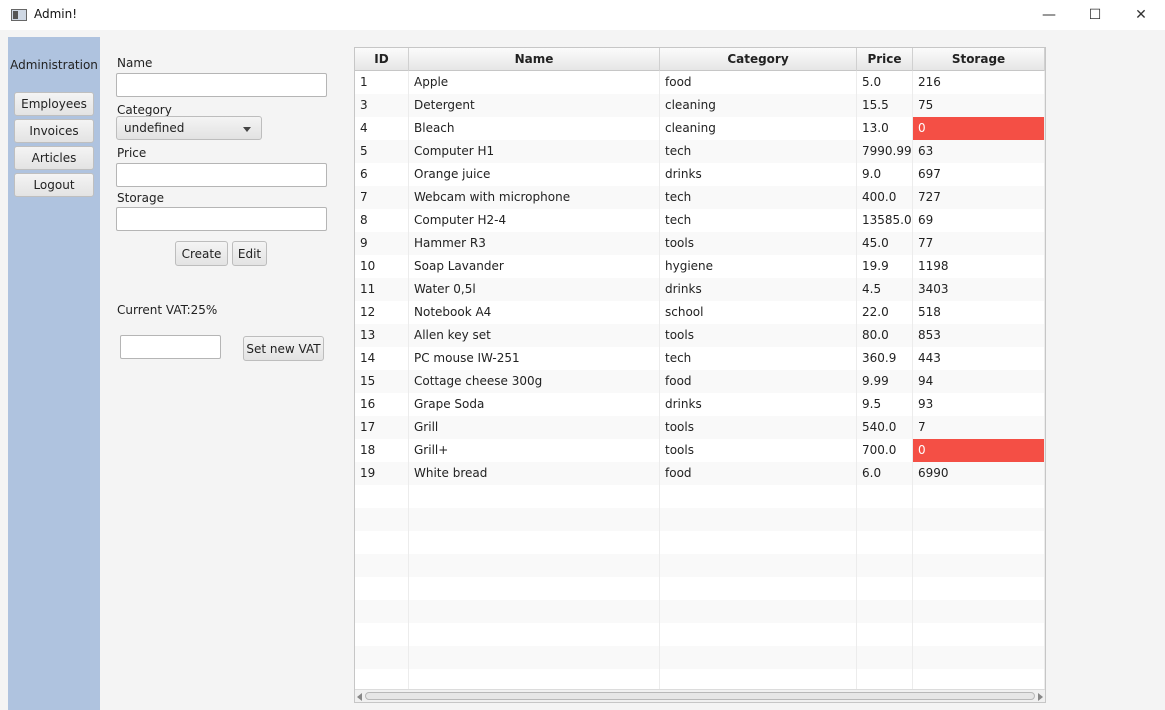 Image resolution: width=1165 pixels, height=710 pixels. What do you see at coordinates (885, 220) in the screenshot?
I see `cell-price: 13585.0` at bounding box center [885, 220].